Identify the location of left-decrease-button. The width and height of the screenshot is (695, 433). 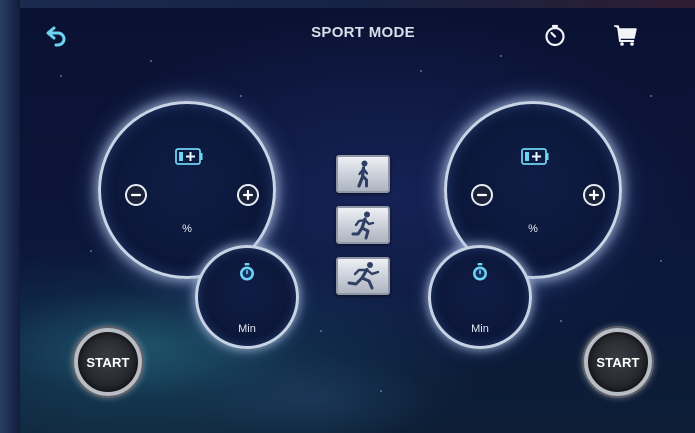
(136, 195).